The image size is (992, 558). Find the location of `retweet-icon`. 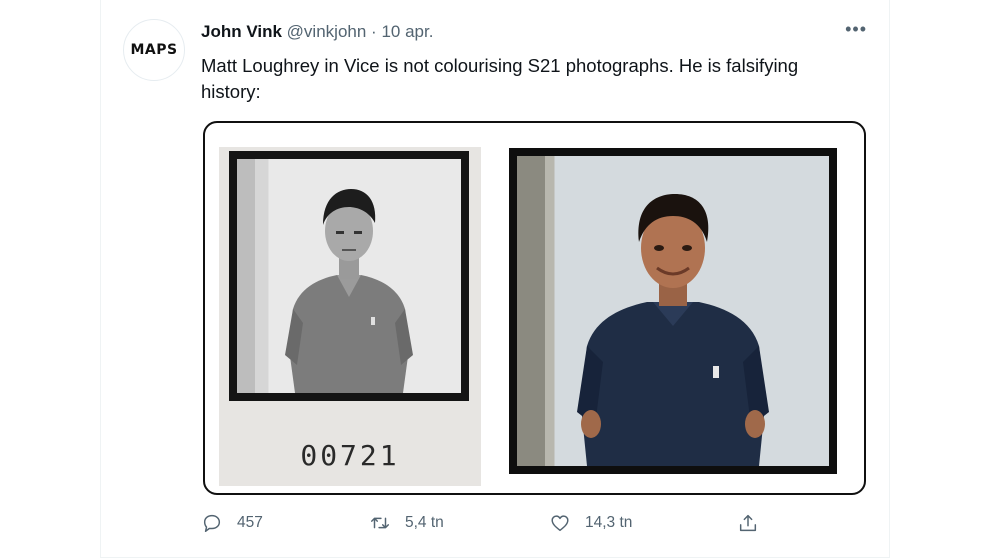

retweet-icon is located at coordinates (380, 523).